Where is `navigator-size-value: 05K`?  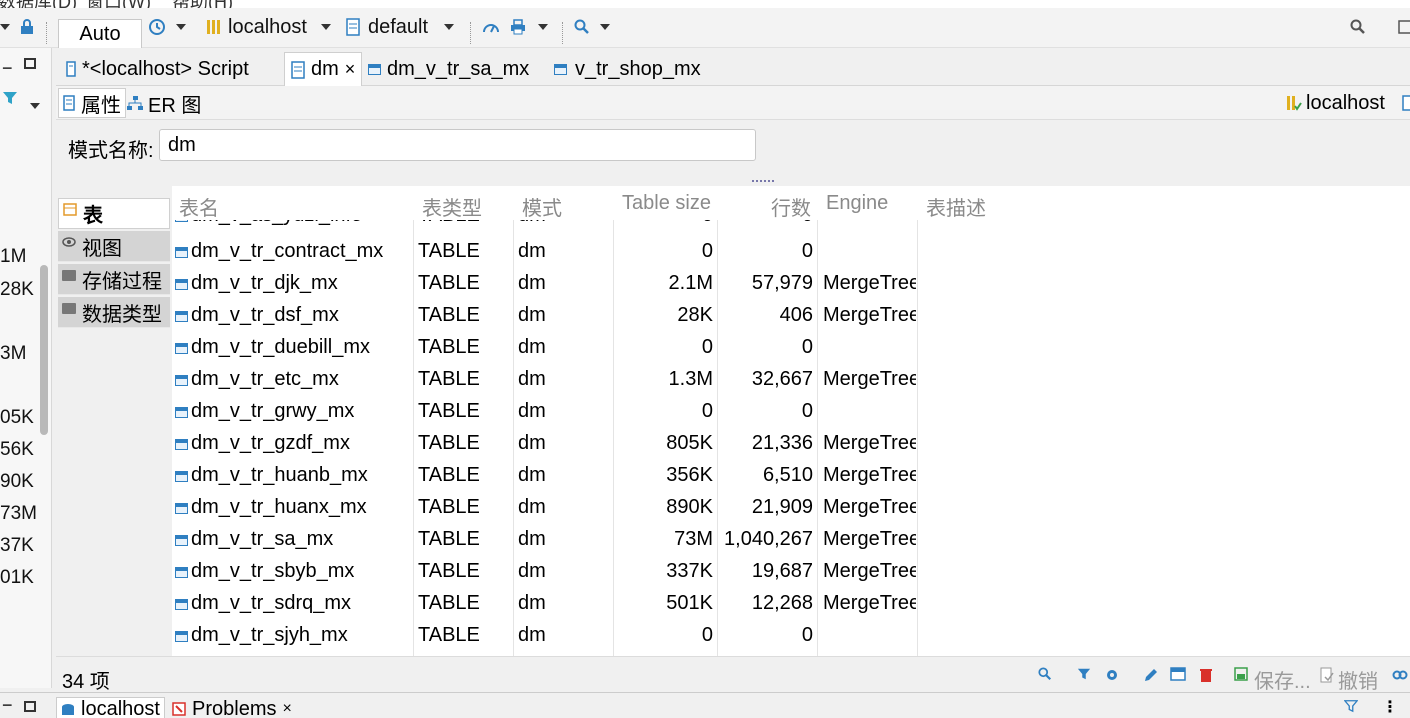 navigator-size-value: 05K is located at coordinates (17, 417).